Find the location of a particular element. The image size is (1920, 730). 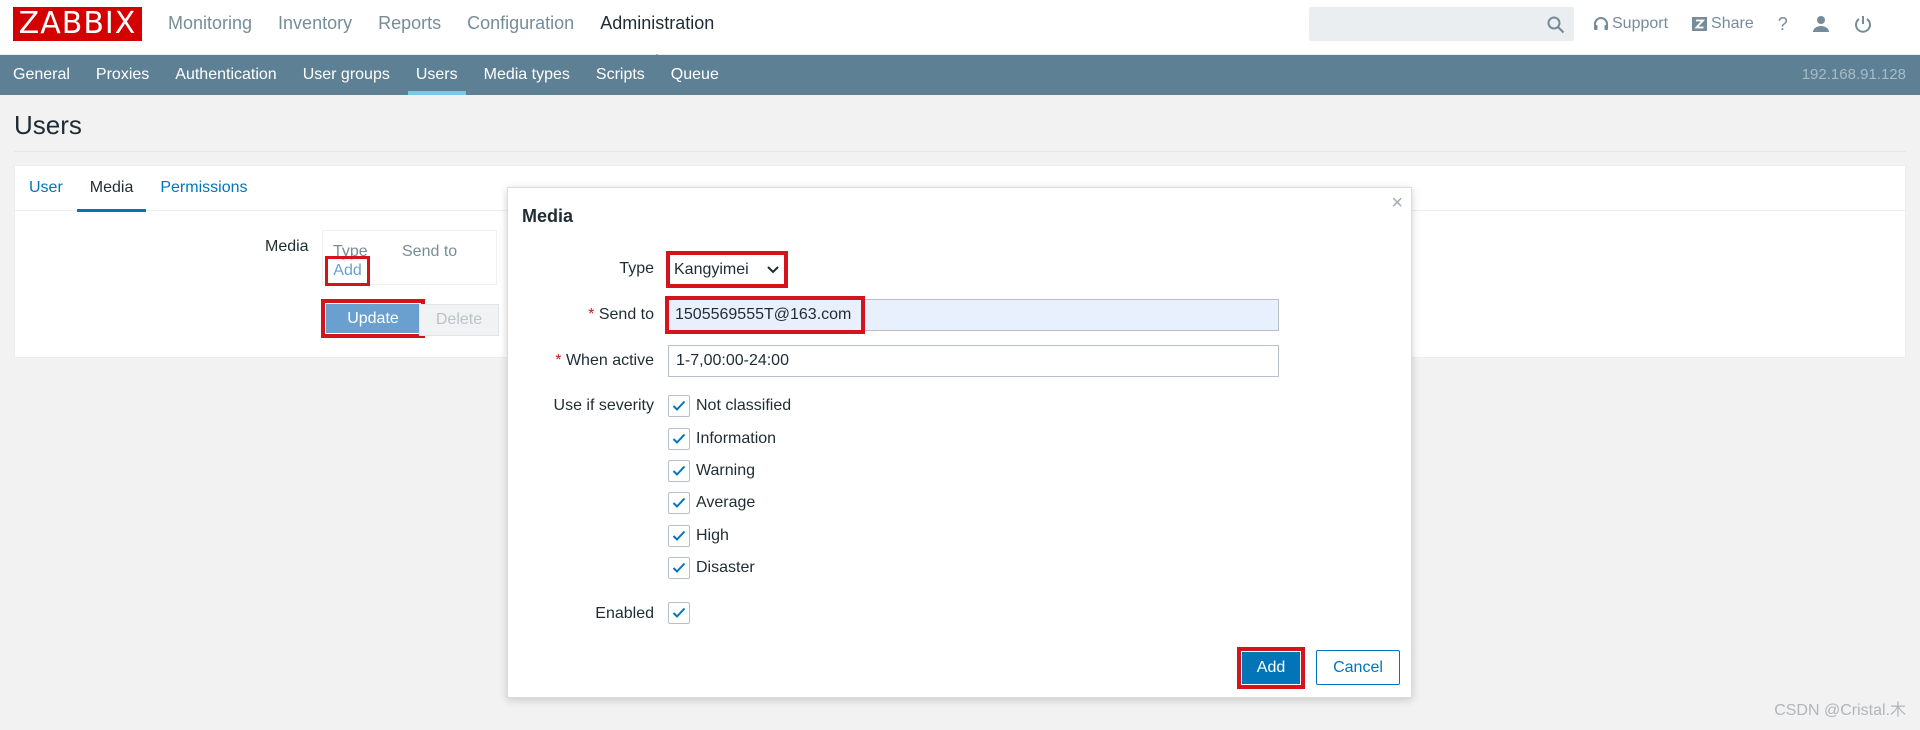

watermark-text: CSDN @Cristal.木 is located at coordinates (1840, 710).